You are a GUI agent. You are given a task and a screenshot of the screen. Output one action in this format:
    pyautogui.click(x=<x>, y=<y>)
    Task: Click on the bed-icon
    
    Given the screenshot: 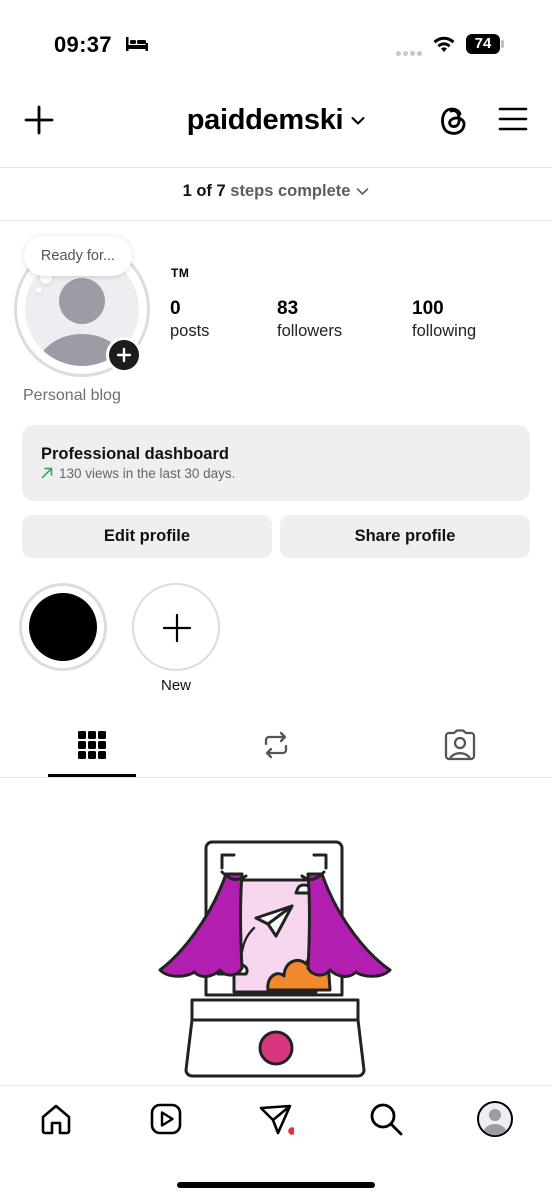 What is the action you would take?
    pyautogui.click(x=137, y=44)
    